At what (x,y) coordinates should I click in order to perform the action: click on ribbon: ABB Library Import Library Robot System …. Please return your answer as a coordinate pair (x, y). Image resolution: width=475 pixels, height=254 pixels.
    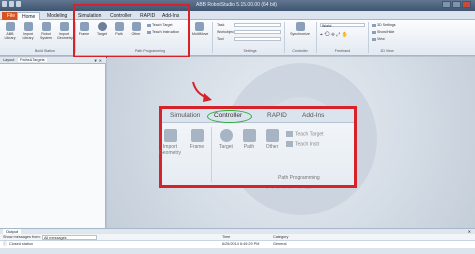
    Looking at the image, I should click on (237, 38).